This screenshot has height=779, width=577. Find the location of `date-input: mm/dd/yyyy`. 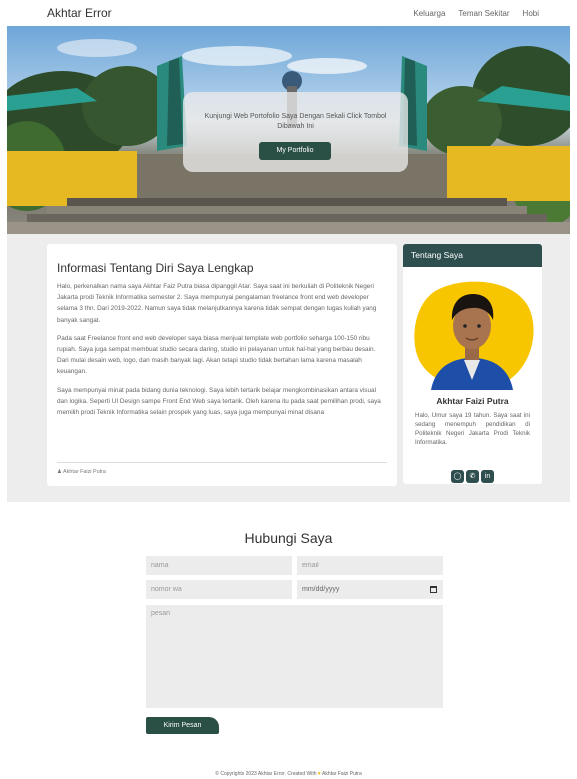

date-input: mm/dd/yyyy is located at coordinates (370, 589).